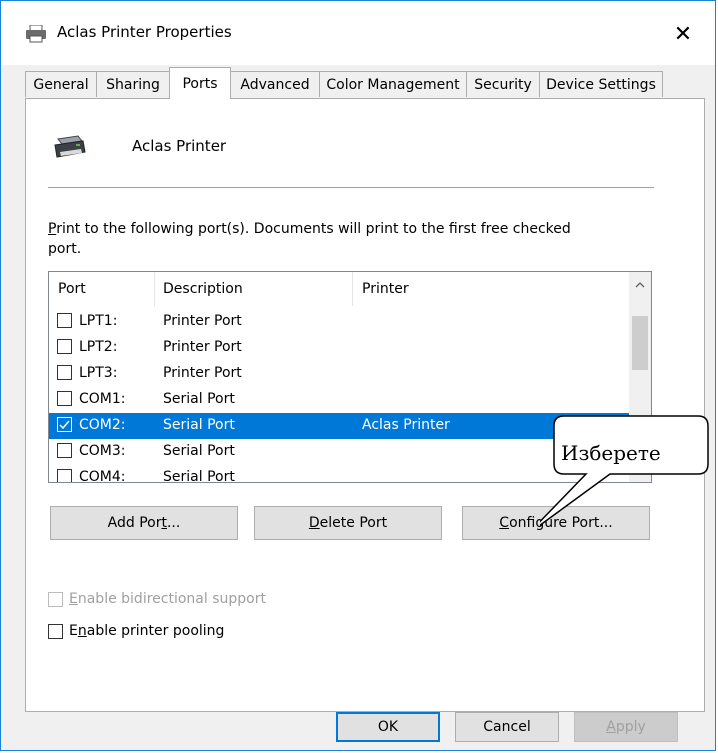 The width and height of the screenshot is (718, 753). Describe the element at coordinates (155, 631) in the screenshot. I see `option-label: able printer pooling` at that location.